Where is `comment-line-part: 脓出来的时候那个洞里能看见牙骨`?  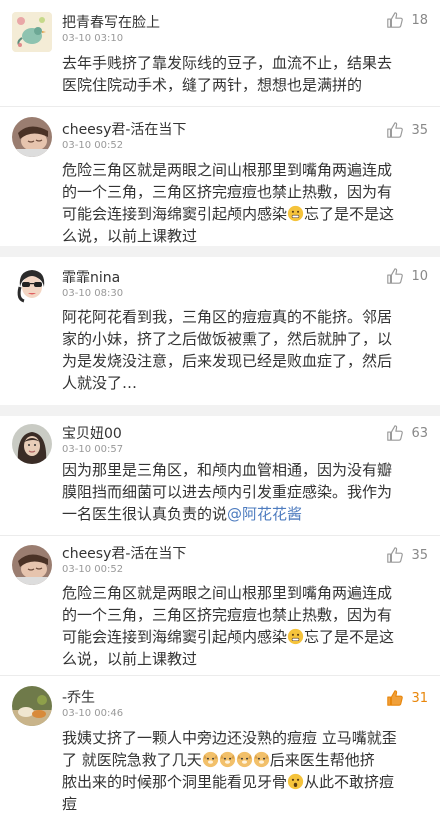 comment-line-part: 脓出来的时候那个洞里能看见牙骨 is located at coordinates (175, 782).